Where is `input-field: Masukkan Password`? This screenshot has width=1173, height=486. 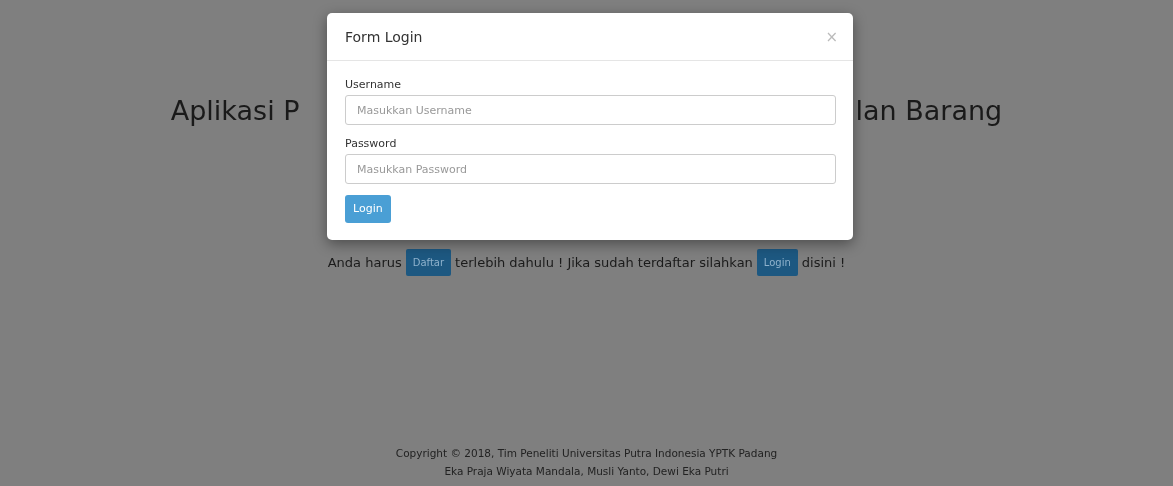
input-field: Masukkan Password is located at coordinates (590, 169).